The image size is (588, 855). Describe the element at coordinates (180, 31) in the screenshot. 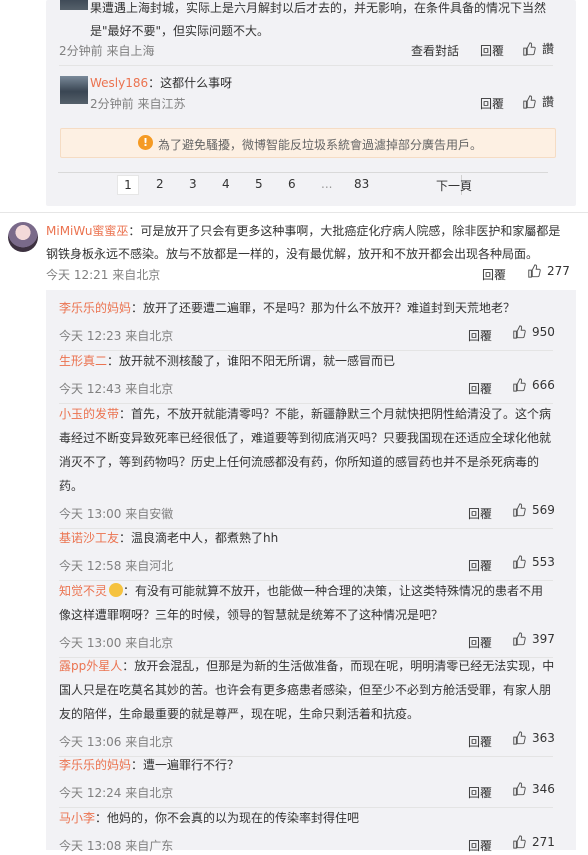

I see `top-comment-text-2: 是"最好不要"，但实际问题不大。` at that location.